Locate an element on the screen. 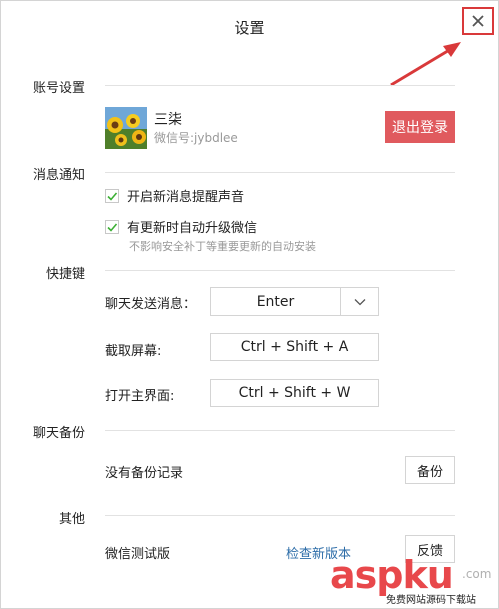 This screenshot has width=499, height=609. option-new-message-sound: 开启新消息提醒声音 is located at coordinates (174, 195).